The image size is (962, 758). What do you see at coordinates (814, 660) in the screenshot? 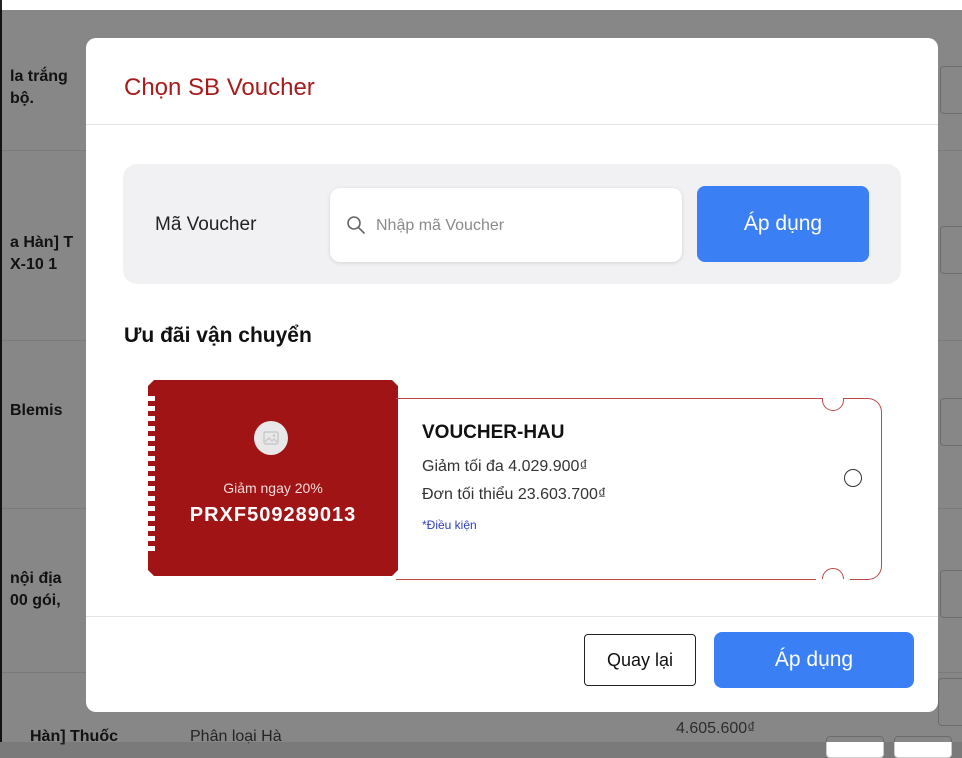
I see `apply-voucher-button: Áp dụng` at bounding box center [814, 660].